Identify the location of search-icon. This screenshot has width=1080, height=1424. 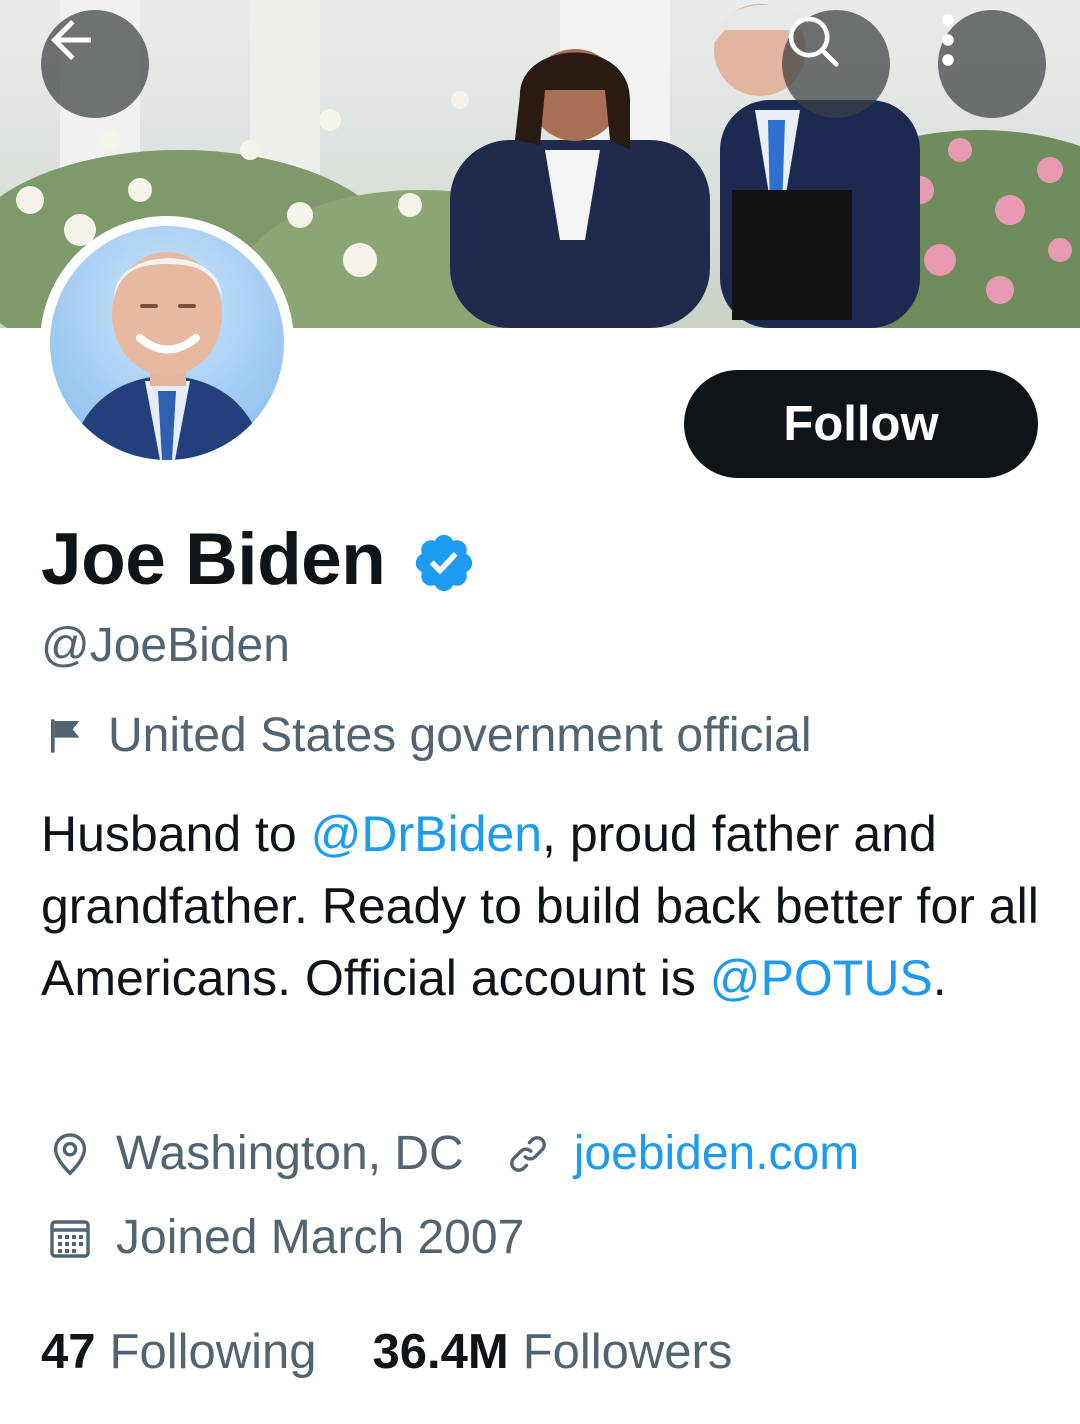
(813, 41).